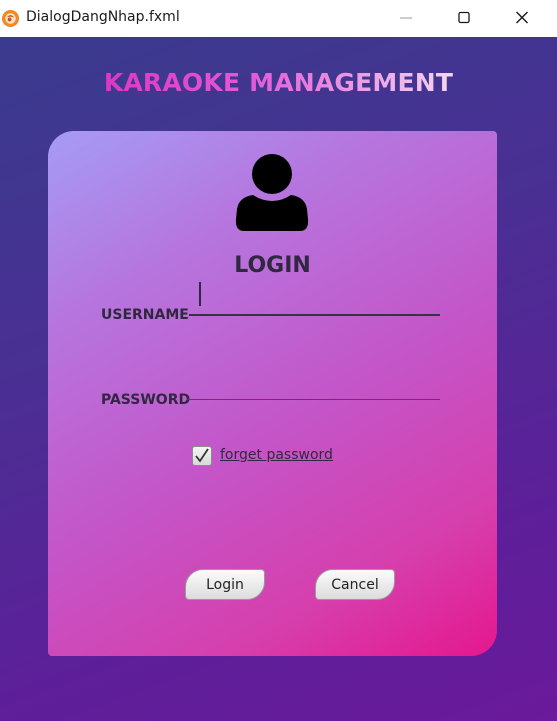 Image resolution: width=557 pixels, height=721 pixels. What do you see at coordinates (200, 294) in the screenshot?
I see `text-caret` at bounding box center [200, 294].